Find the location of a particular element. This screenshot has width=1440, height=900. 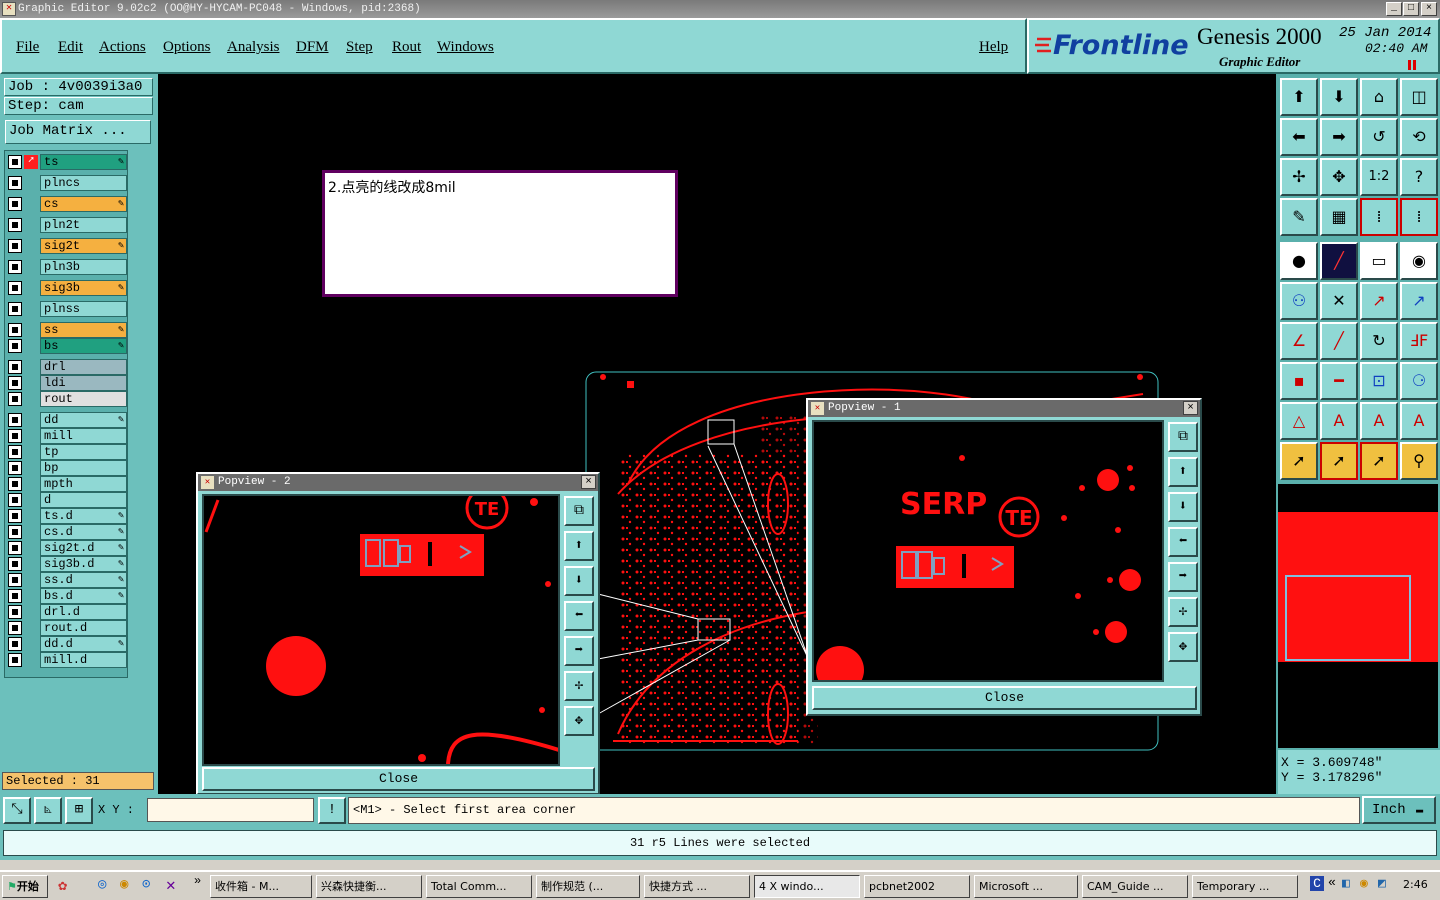

layer-name: dd.d ✎ is located at coordinates (83, 644).